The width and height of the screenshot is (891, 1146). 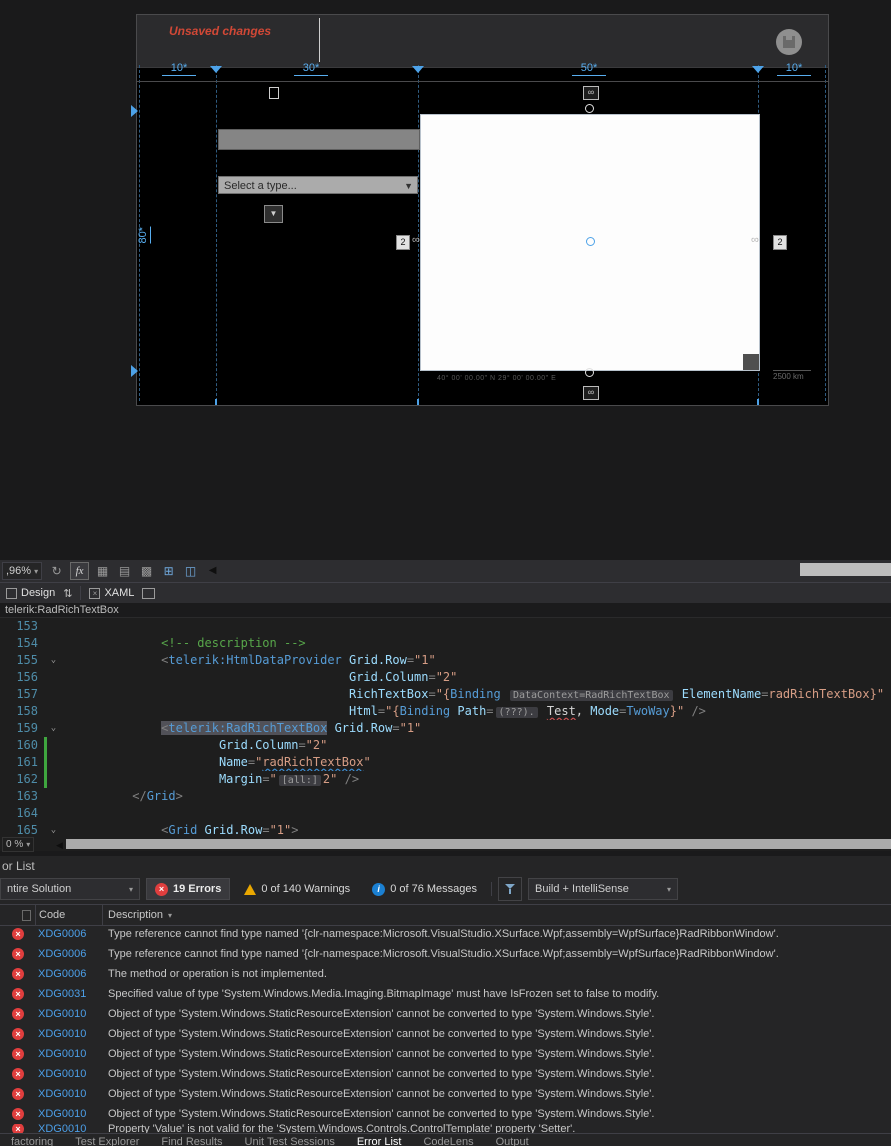 I want to click on code-text: Name="radRichTextBox", so click(x=294, y=762).